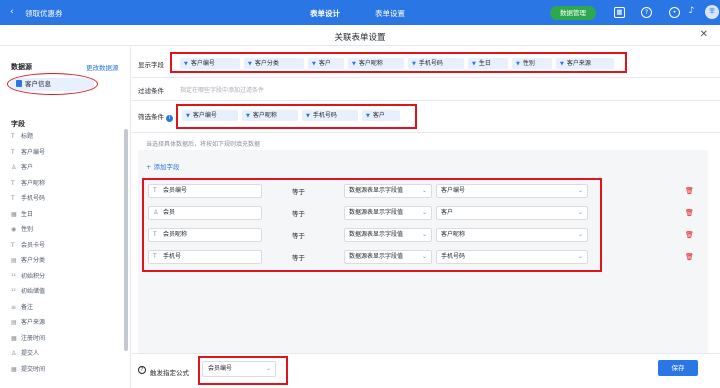  What do you see at coordinates (21, 67) in the screenshot?
I see `datasource-label: 数据源` at bounding box center [21, 67].